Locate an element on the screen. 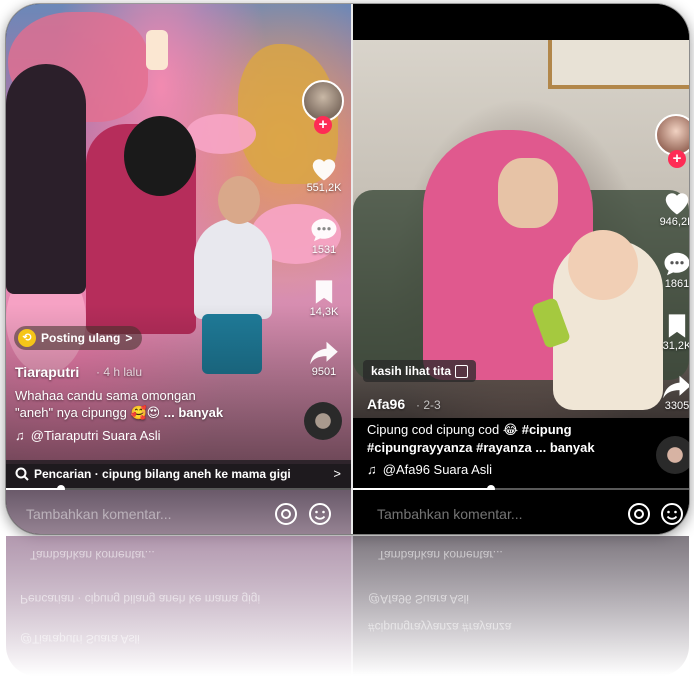  flowers is located at coordinates (221, 134).